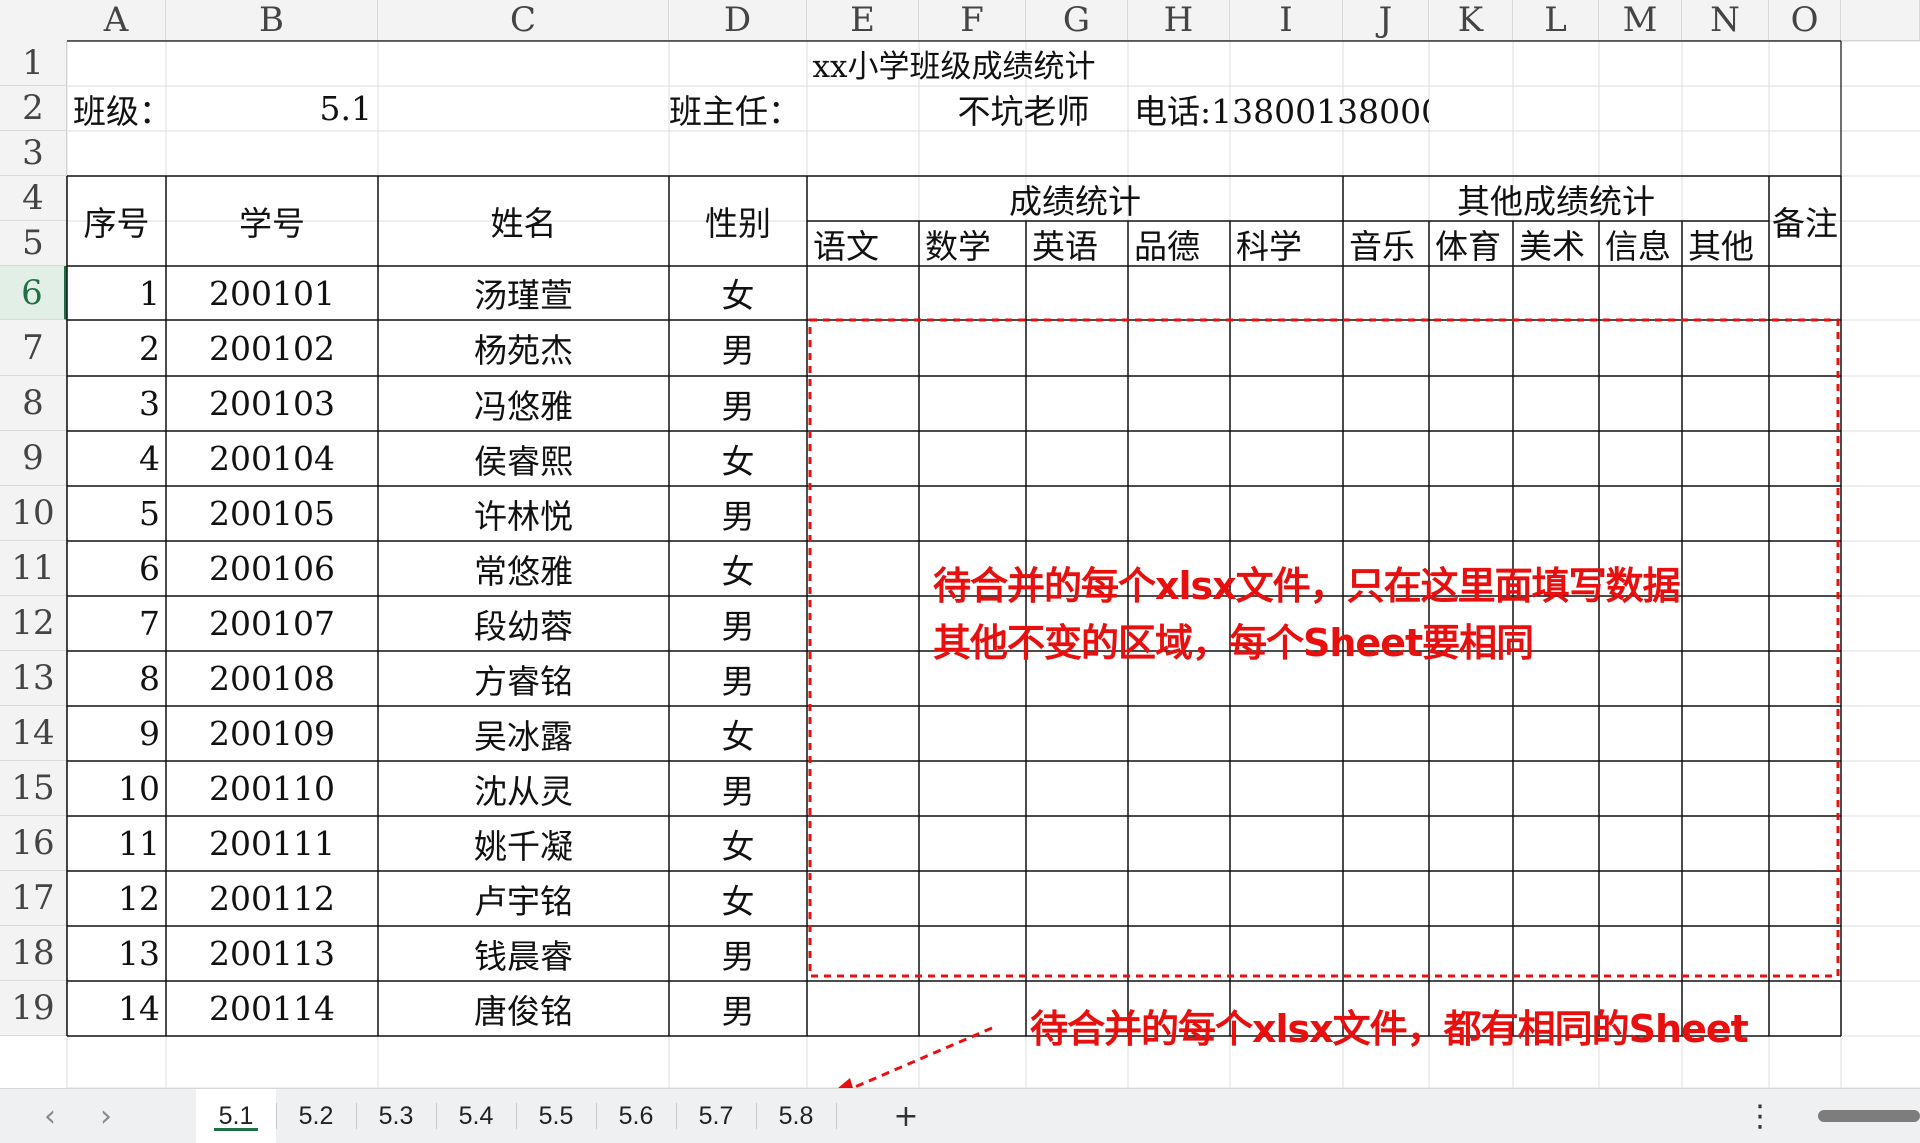  What do you see at coordinates (738, 221) in the screenshot?
I see `header-gender: 性别` at bounding box center [738, 221].